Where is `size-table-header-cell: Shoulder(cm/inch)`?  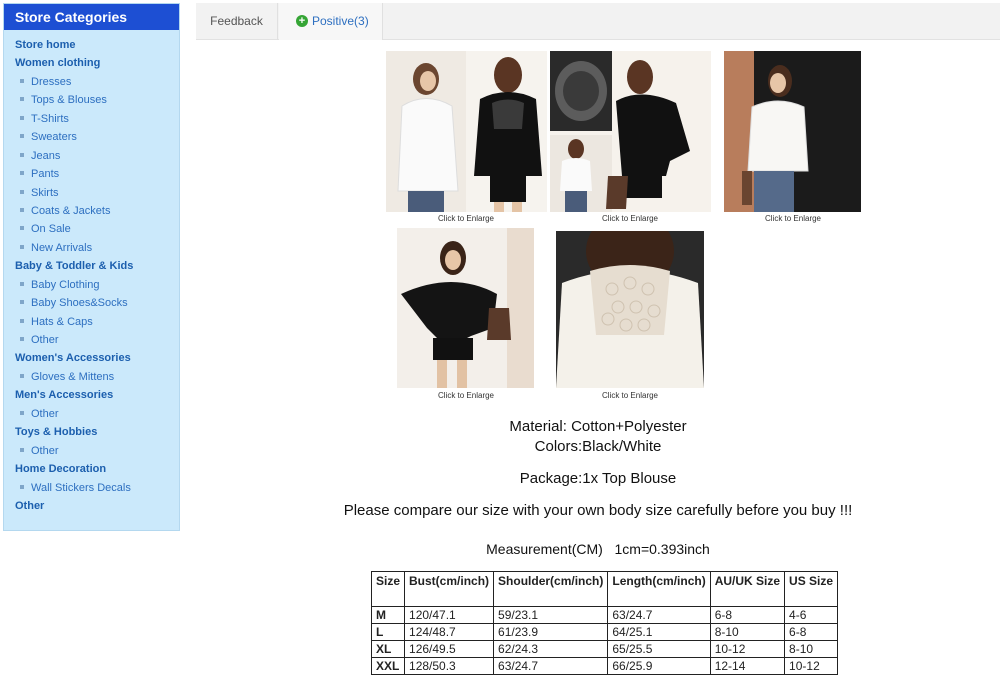
size-table-header-cell: Shoulder(cm/inch) is located at coordinates (551, 589).